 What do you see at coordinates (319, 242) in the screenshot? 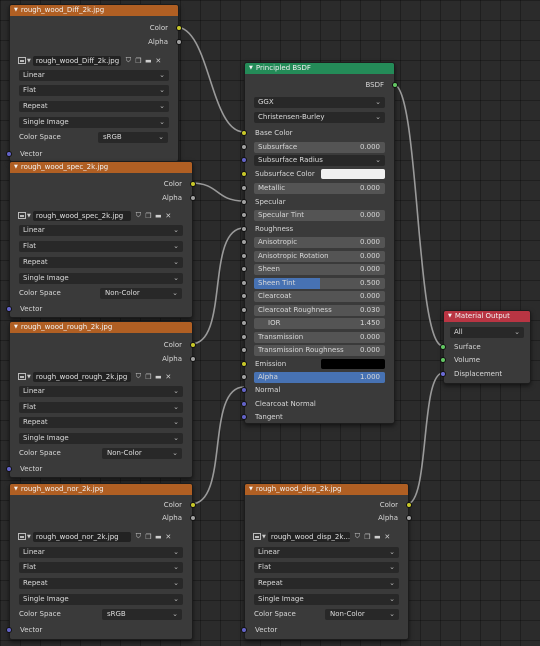
I see `anisotropic-field: Anisotropic 0.000` at bounding box center [319, 242].